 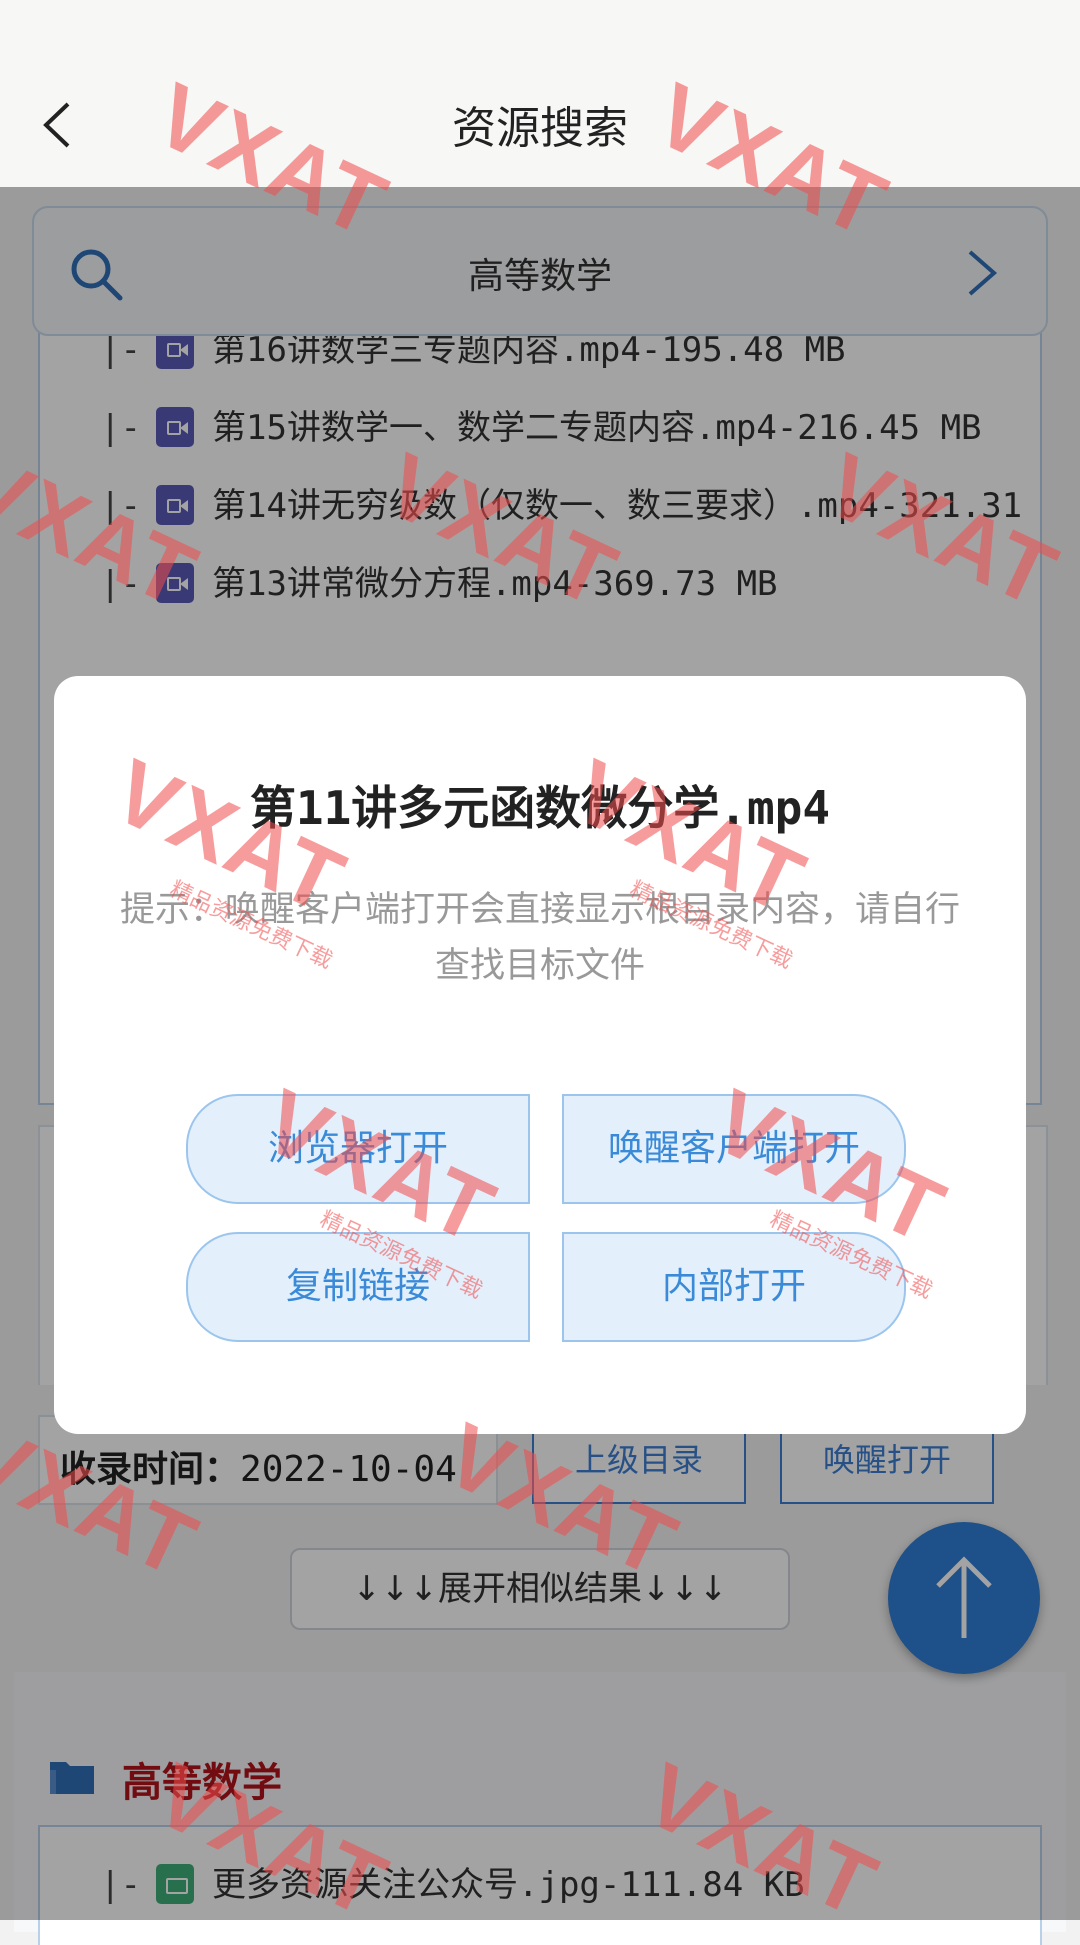 I want to click on copy-link-button: 复制链接, so click(x=358, y=1287).